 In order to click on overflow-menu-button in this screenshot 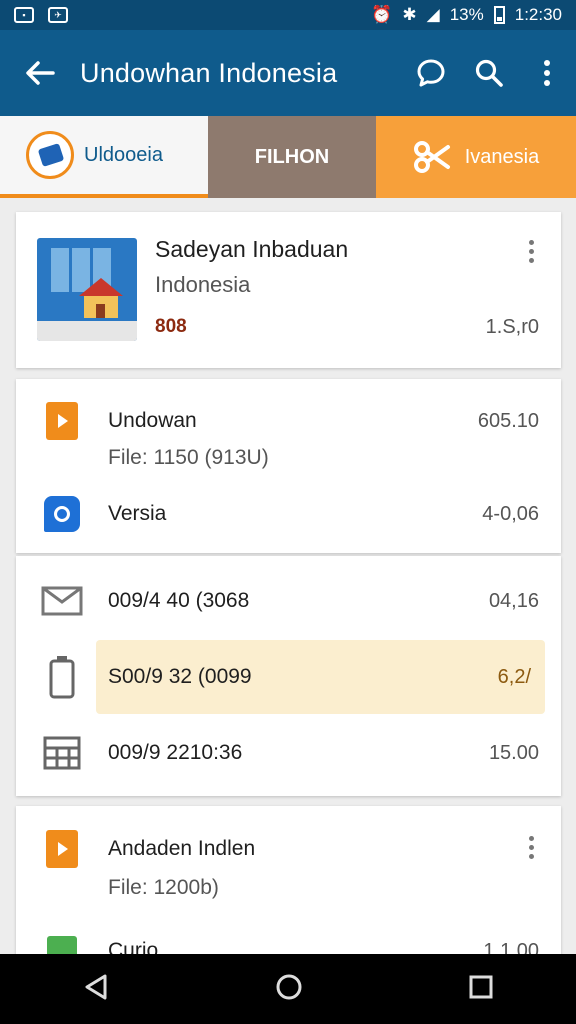, I will do `click(547, 73)`.